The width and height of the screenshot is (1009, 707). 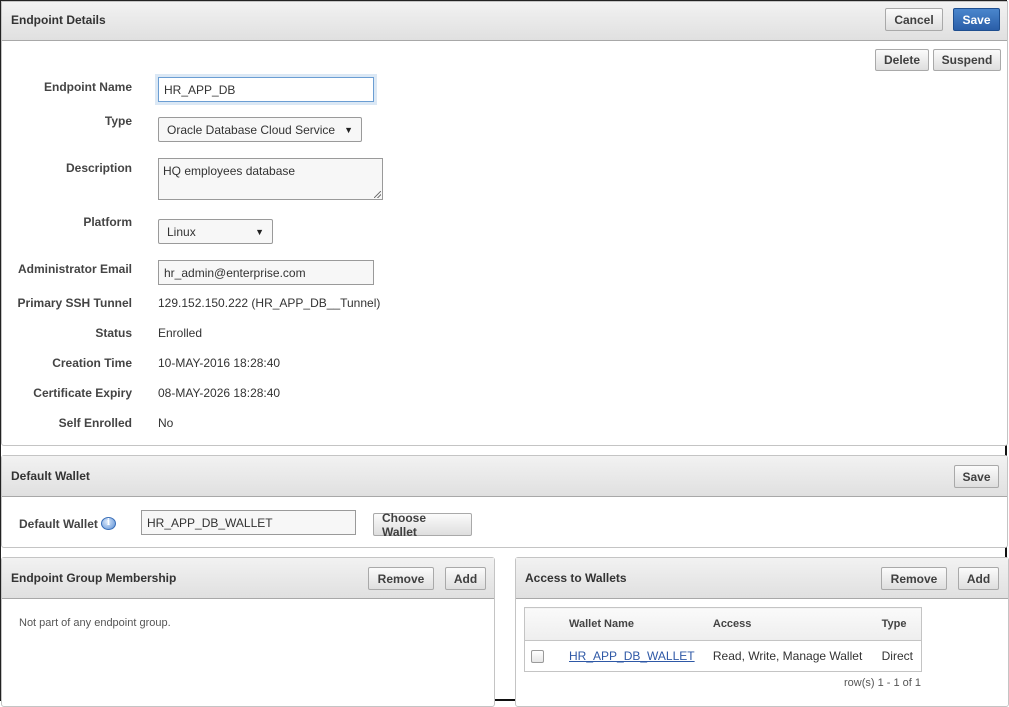 I want to click on default-wallet-label: Default Wallet i, so click(x=67, y=524).